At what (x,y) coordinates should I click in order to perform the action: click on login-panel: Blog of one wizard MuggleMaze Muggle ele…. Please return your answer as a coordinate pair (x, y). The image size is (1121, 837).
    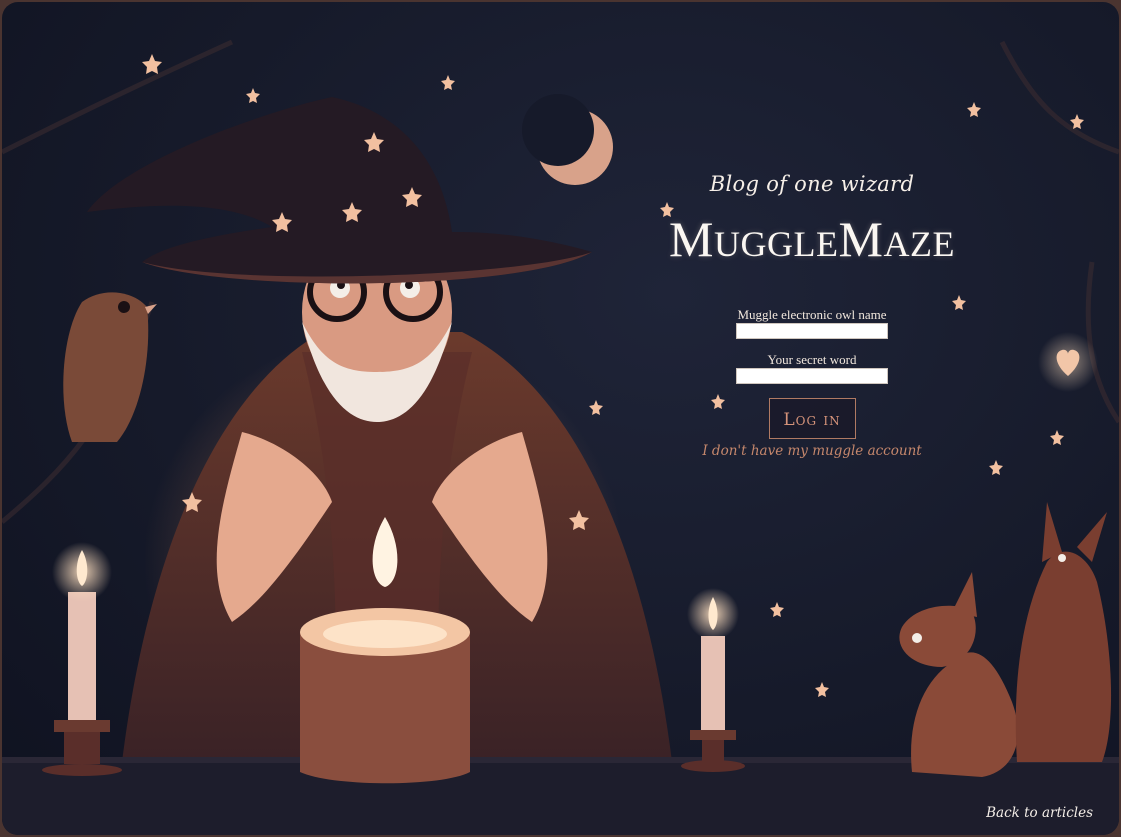
    Looking at the image, I should click on (812, 315).